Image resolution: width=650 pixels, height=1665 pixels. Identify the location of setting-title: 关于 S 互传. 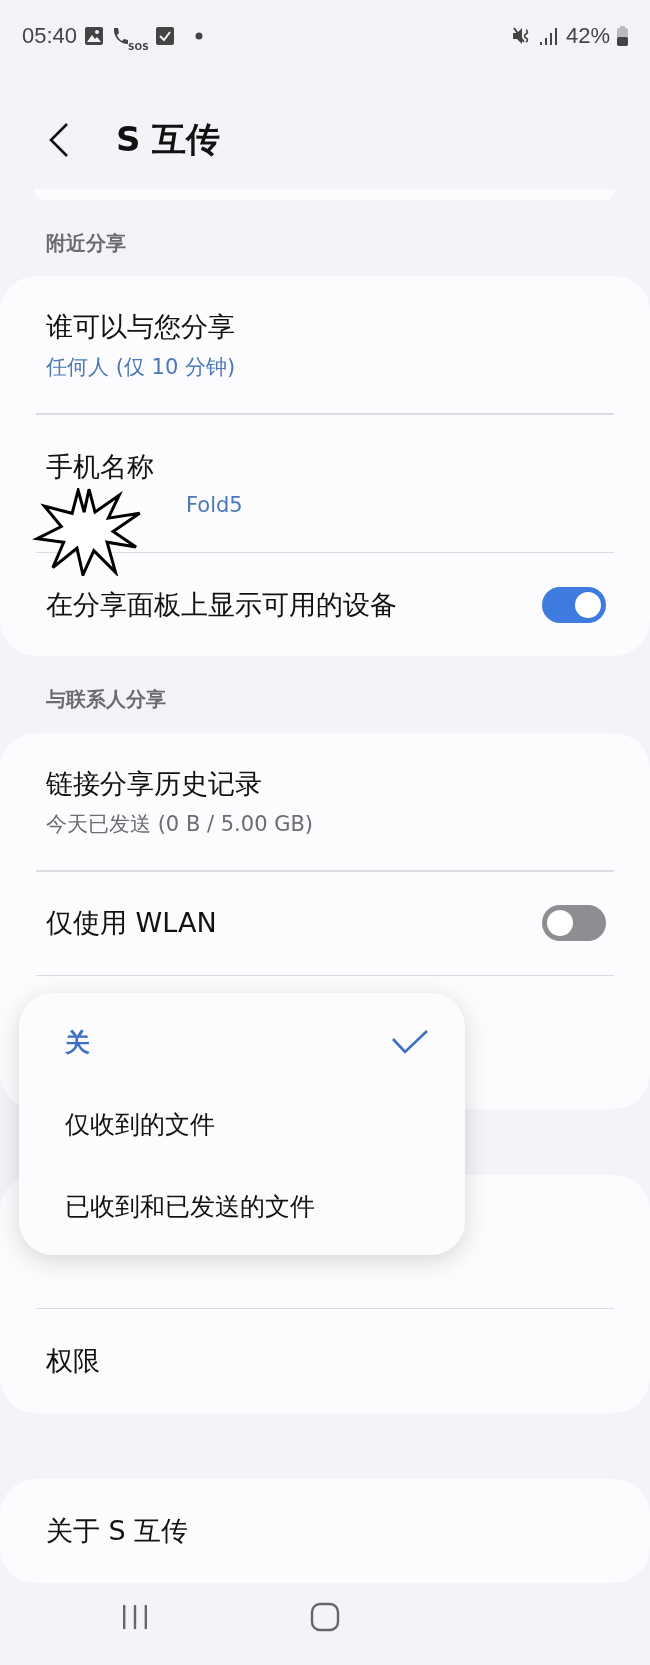
(117, 1530).